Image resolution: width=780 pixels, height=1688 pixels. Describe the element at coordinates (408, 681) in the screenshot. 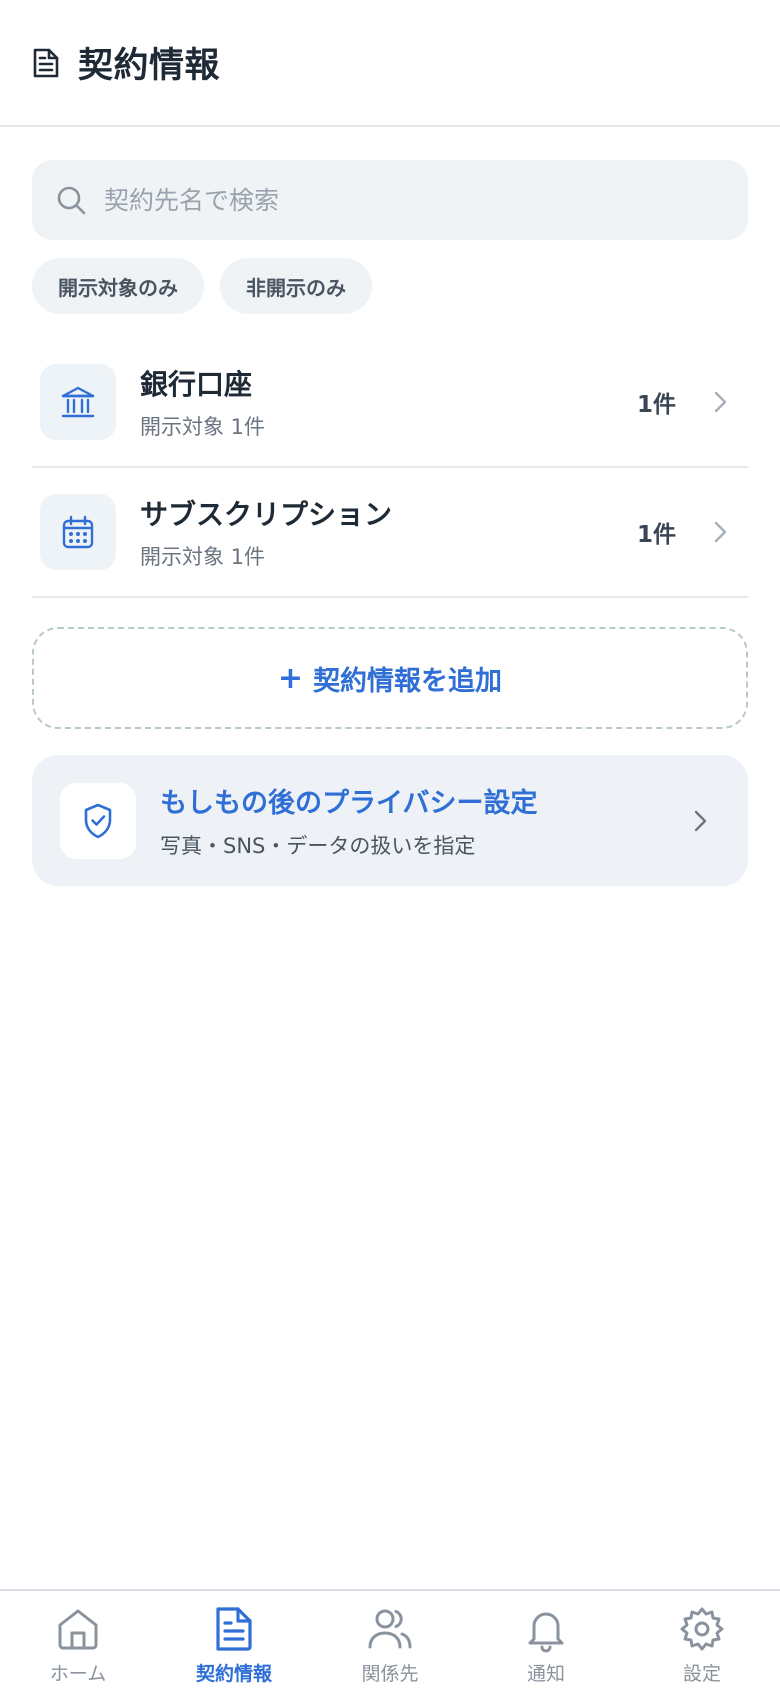

I see `add-contract-label: 契約情報を追加` at that location.